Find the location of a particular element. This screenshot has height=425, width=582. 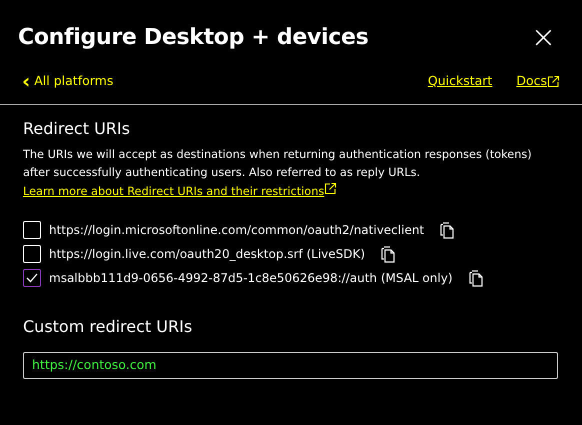

close-button: × is located at coordinates (543, 38).